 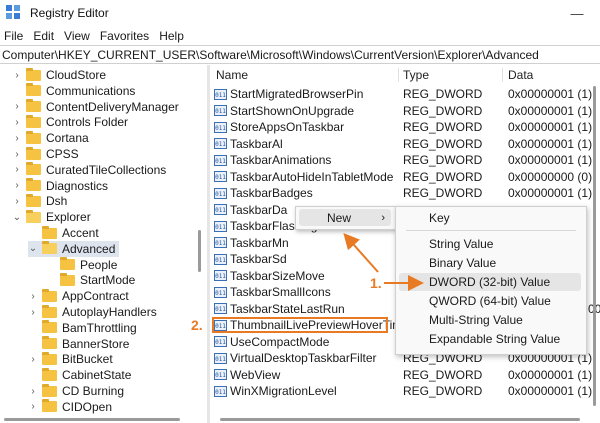 What do you see at coordinates (109, 312) in the screenshot?
I see `tree-item-label: AutoplayHandlers` at bounding box center [109, 312].